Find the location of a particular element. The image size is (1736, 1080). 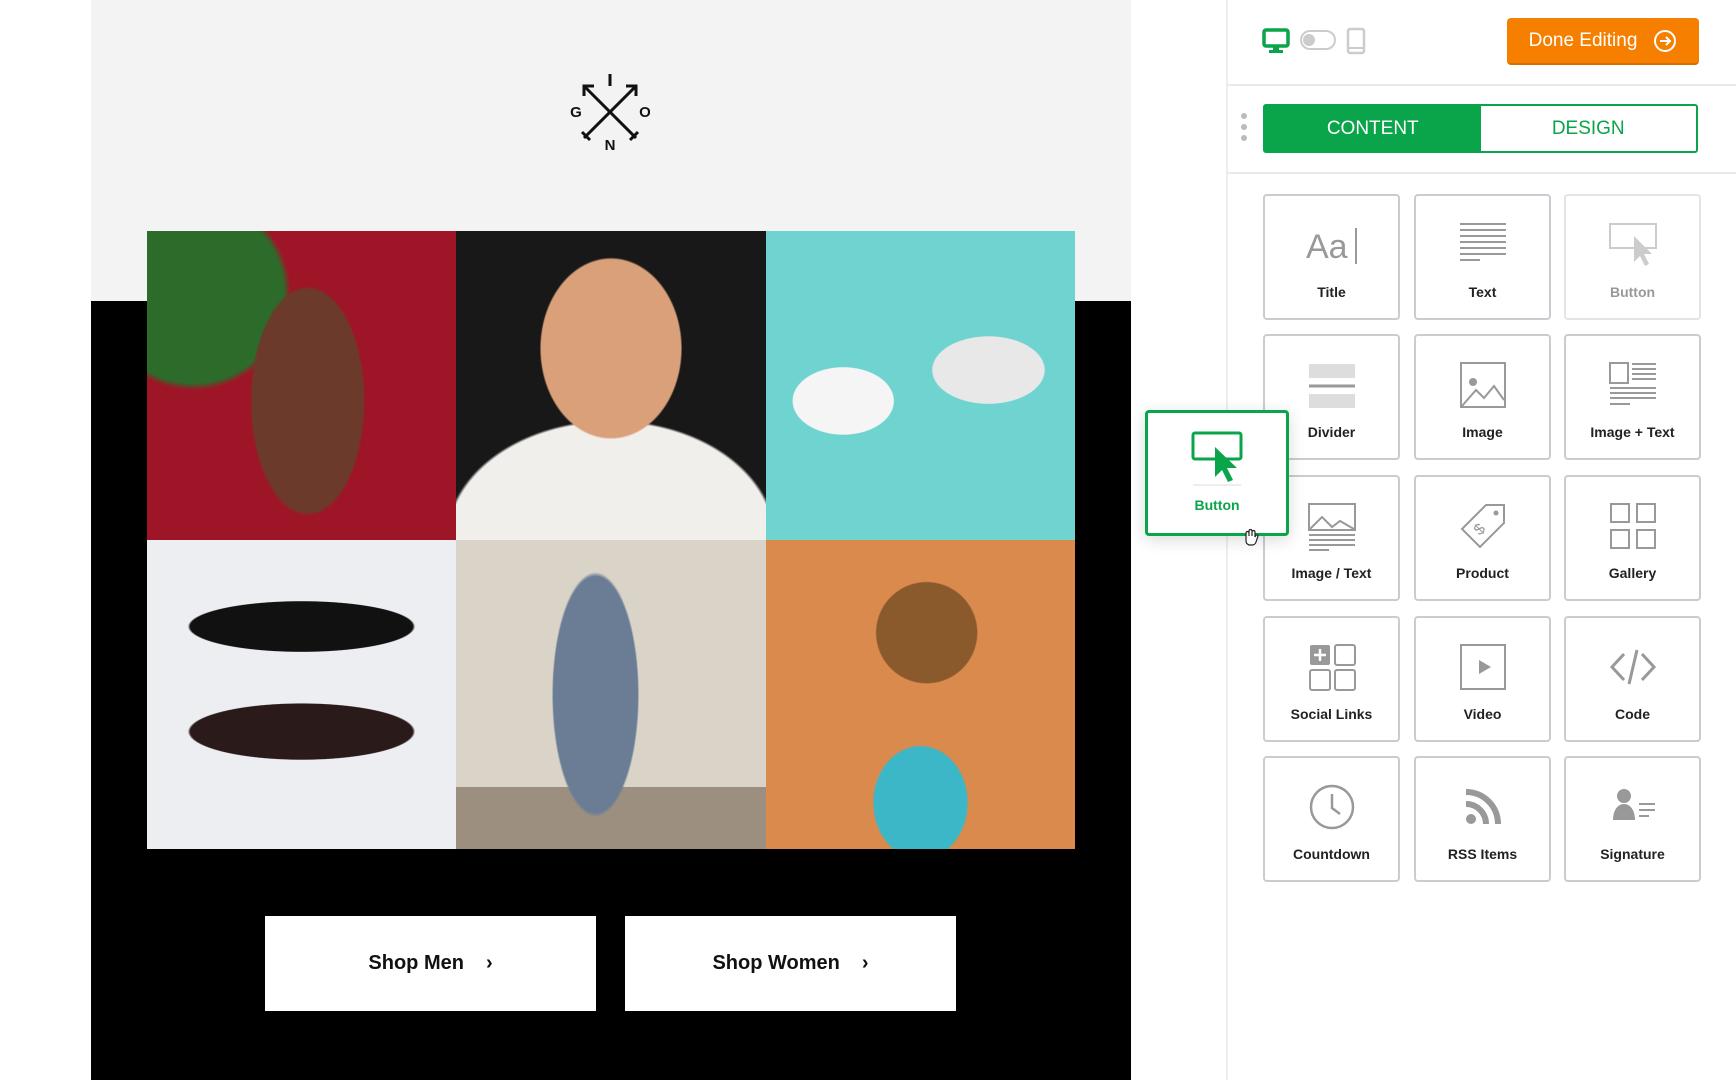

block-label: Signature is located at coordinates (1632, 854).